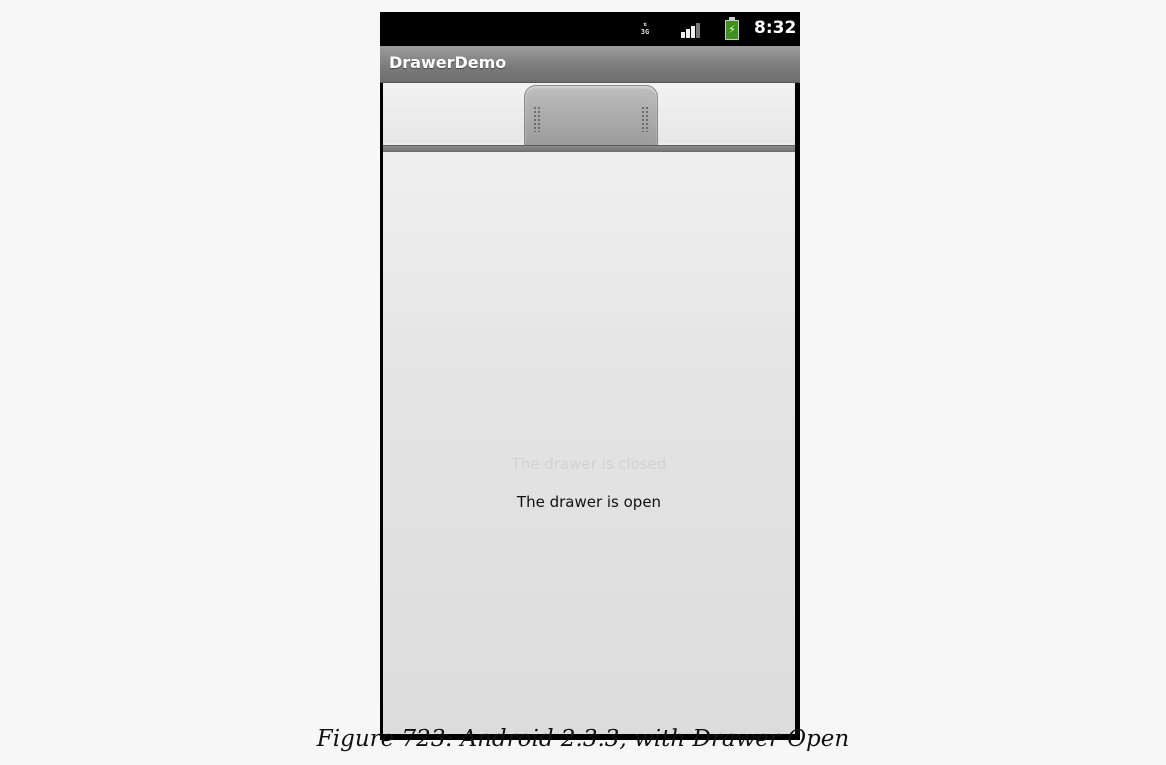 The height and width of the screenshot is (765, 1166). Describe the element at coordinates (589, 464) in the screenshot. I see `drawer-closed-label: The drawer is closed` at that location.